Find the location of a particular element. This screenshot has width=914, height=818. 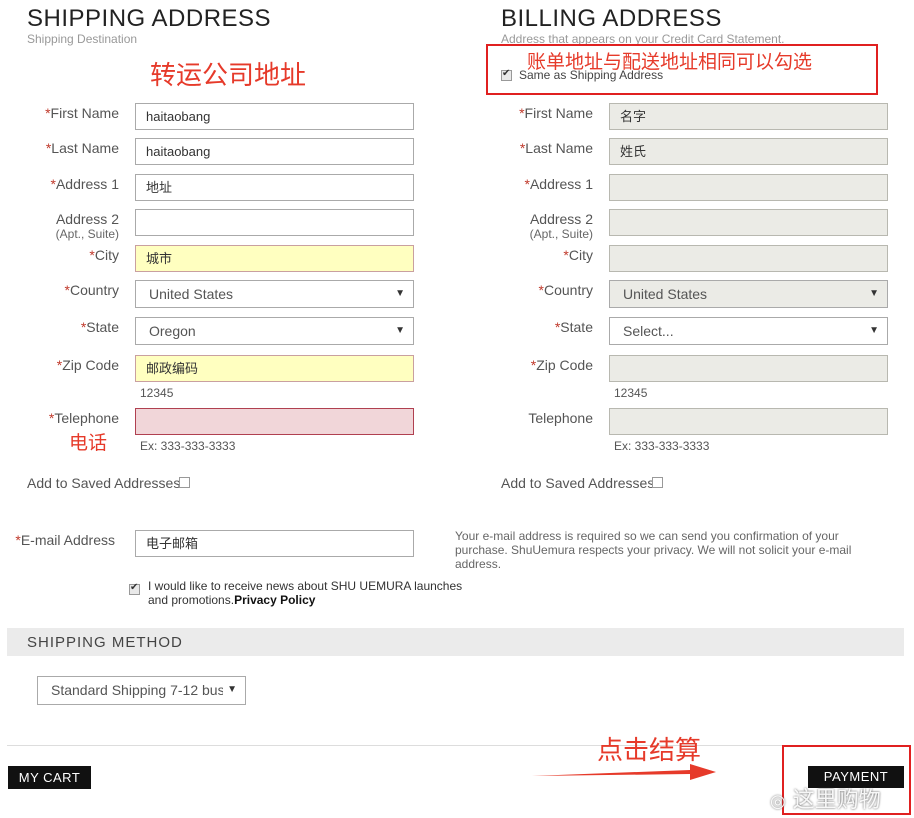

city-input: 城市 is located at coordinates (274, 258).